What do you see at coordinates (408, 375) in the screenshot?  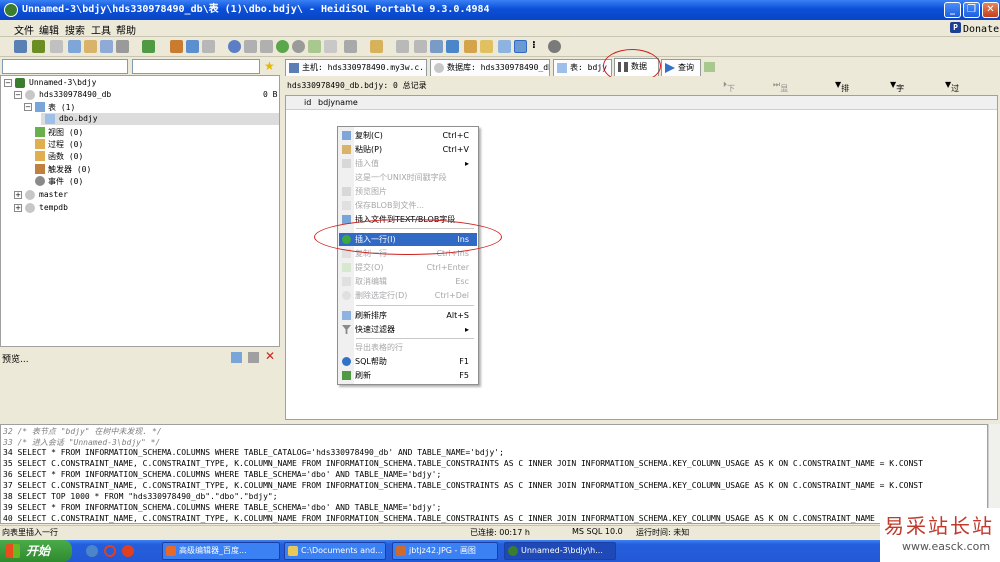 I see `menu-item-refresh: 刷新 F5` at bounding box center [408, 375].